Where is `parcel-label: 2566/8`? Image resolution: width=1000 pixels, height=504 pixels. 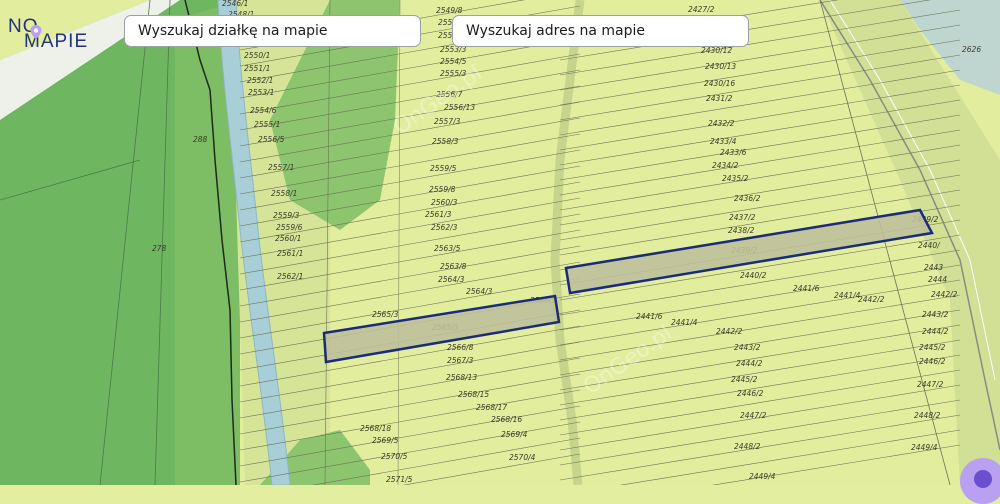 parcel-label: 2566/8 is located at coordinates (460, 347).